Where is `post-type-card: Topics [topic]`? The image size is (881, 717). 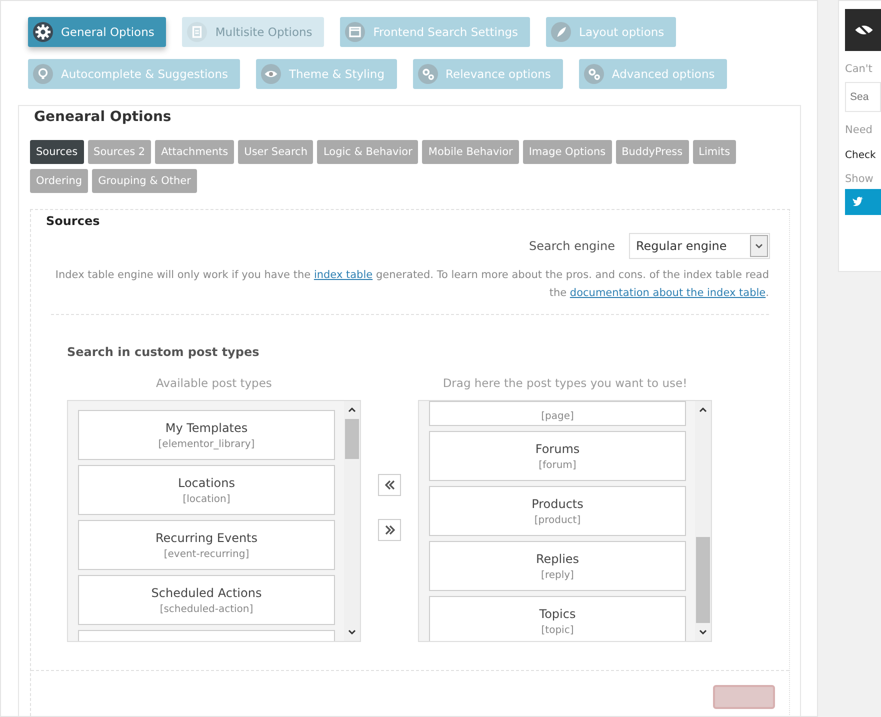 post-type-card: Topics [topic] is located at coordinates (557, 618).